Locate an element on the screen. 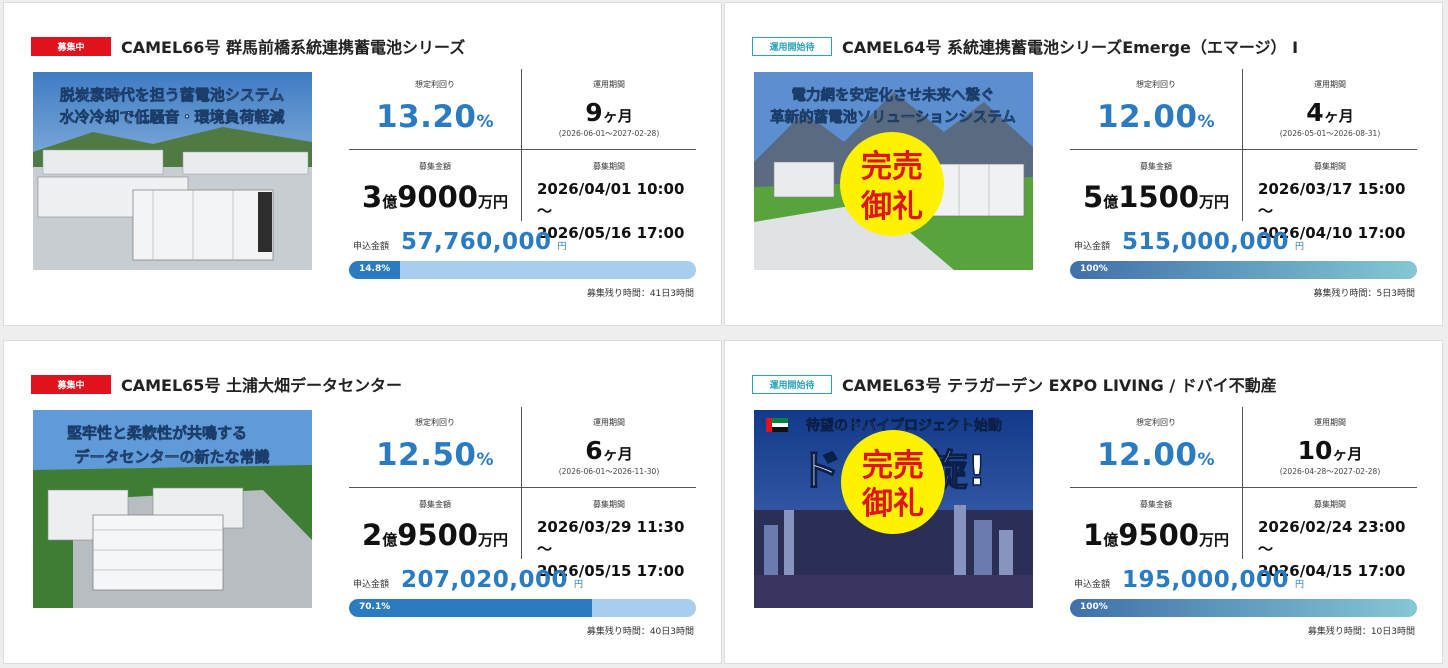 This screenshot has height=668, width=1448. period-value: 10ヶ月 is located at coordinates (1330, 450).